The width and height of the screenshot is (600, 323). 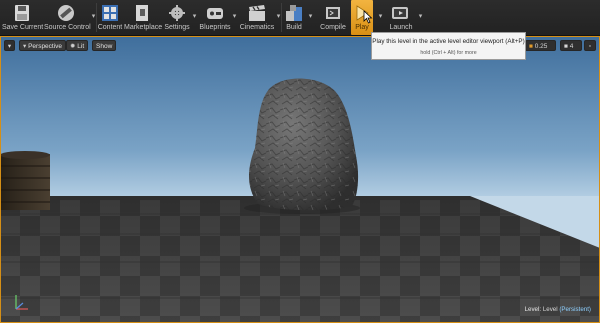 I want to click on content-button: Content, so click(x=110, y=17).